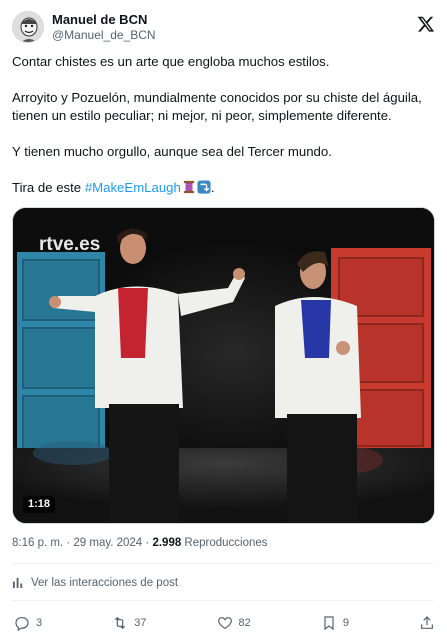 This screenshot has width=447, height=643. What do you see at coordinates (345, 623) in the screenshot?
I see `bookmark-count: 9` at bounding box center [345, 623].